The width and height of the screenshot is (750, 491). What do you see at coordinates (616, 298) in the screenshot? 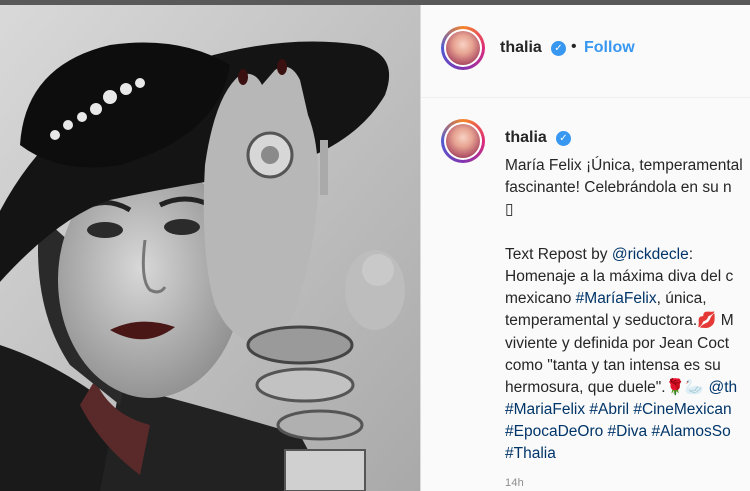
I see `hashtag-link: #MaríaFelix` at bounding box center [616, 298].